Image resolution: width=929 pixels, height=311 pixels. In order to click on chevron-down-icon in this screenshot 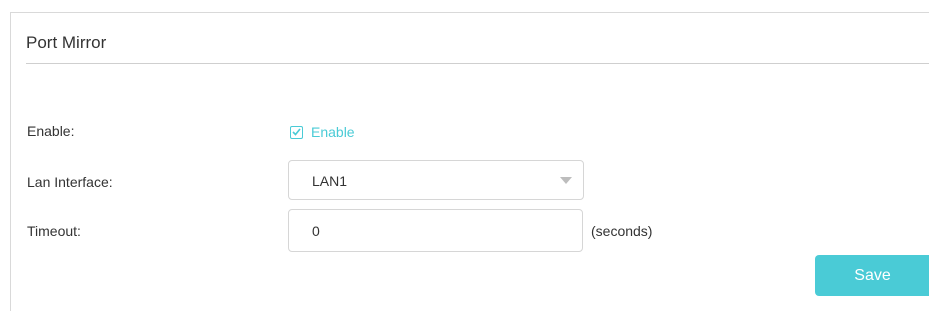, I will do `click(566, 180)`.